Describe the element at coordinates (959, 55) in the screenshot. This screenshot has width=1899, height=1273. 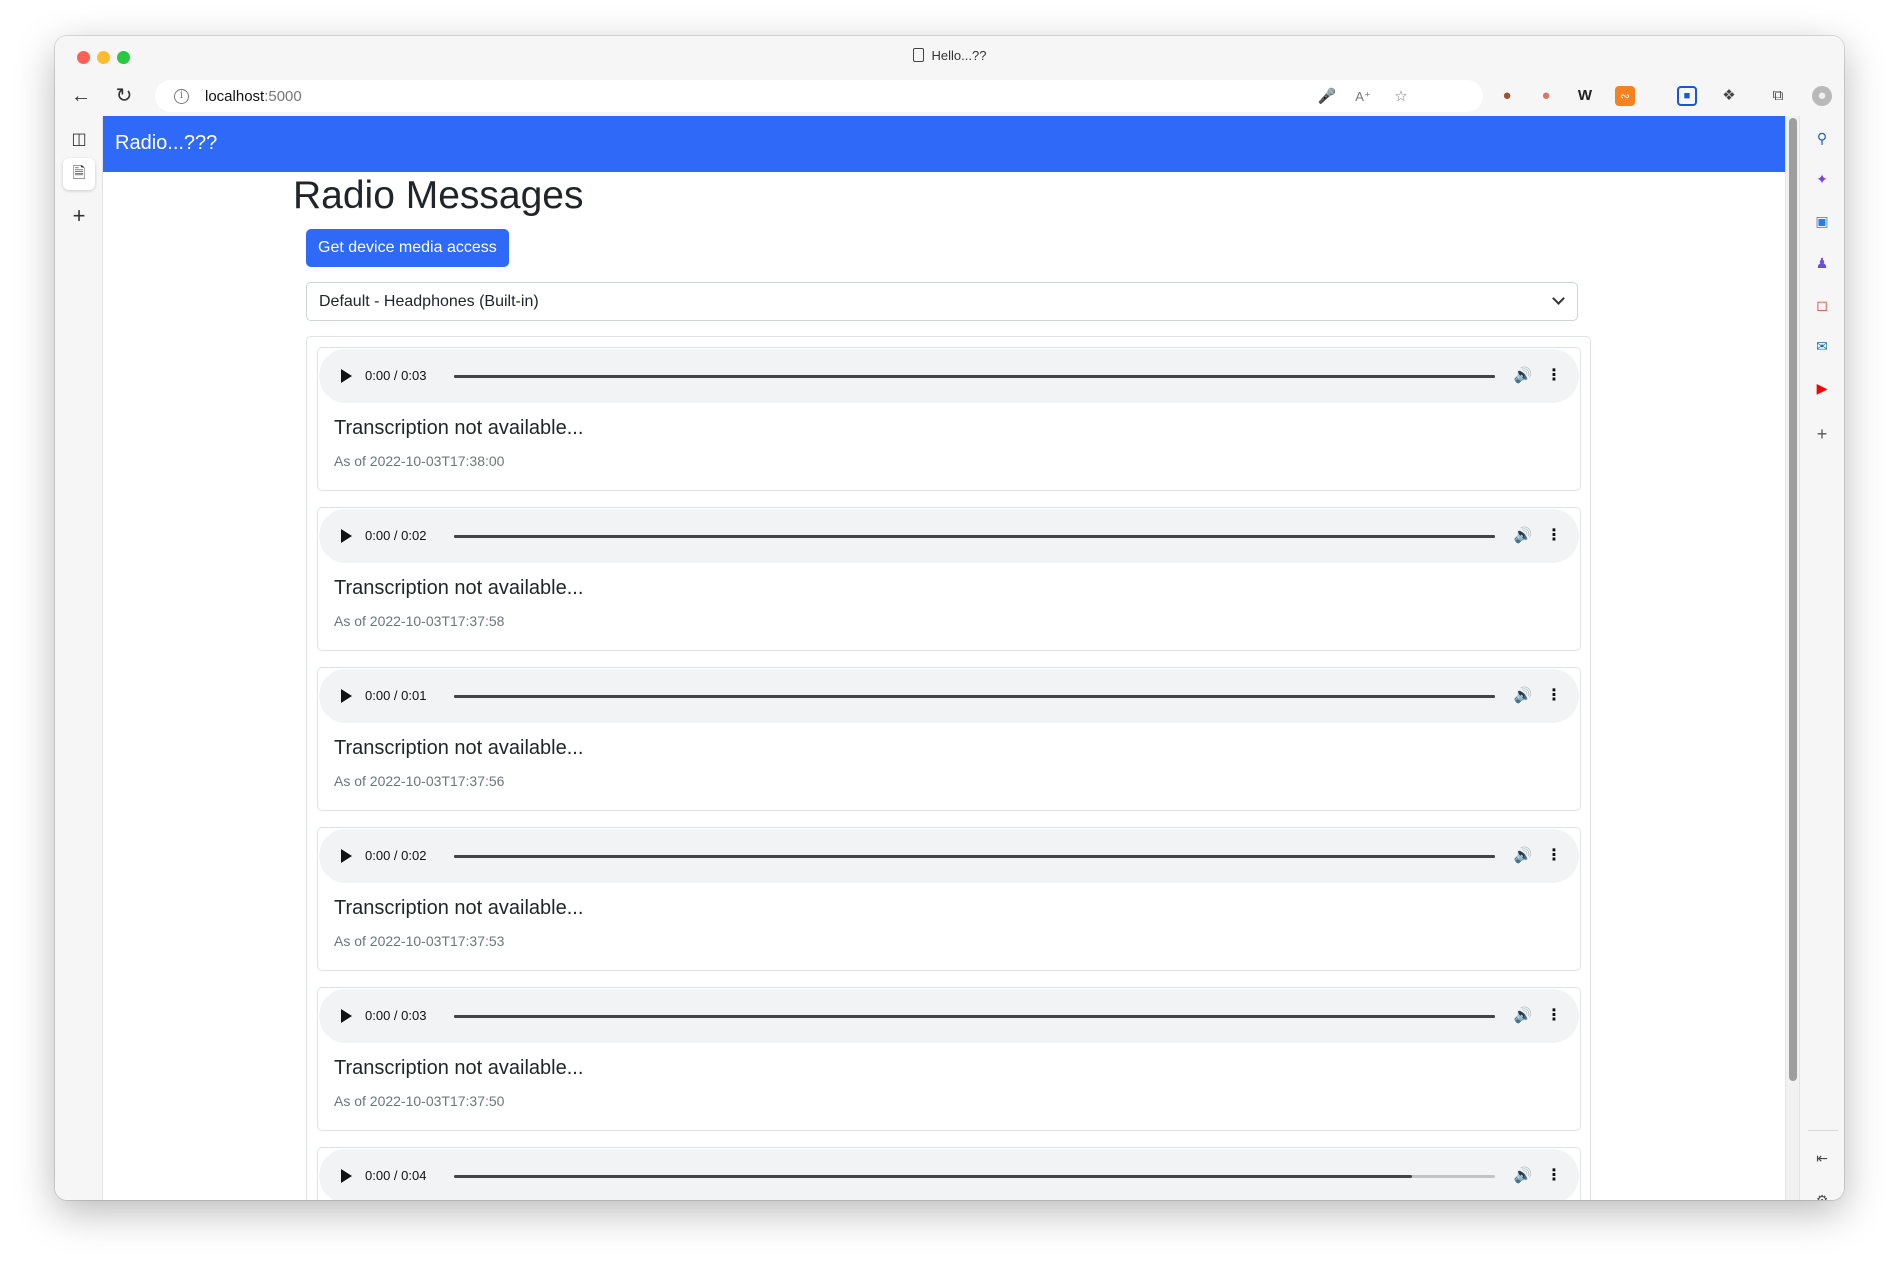
I see `tab-title-text: Hello...??` at that location.